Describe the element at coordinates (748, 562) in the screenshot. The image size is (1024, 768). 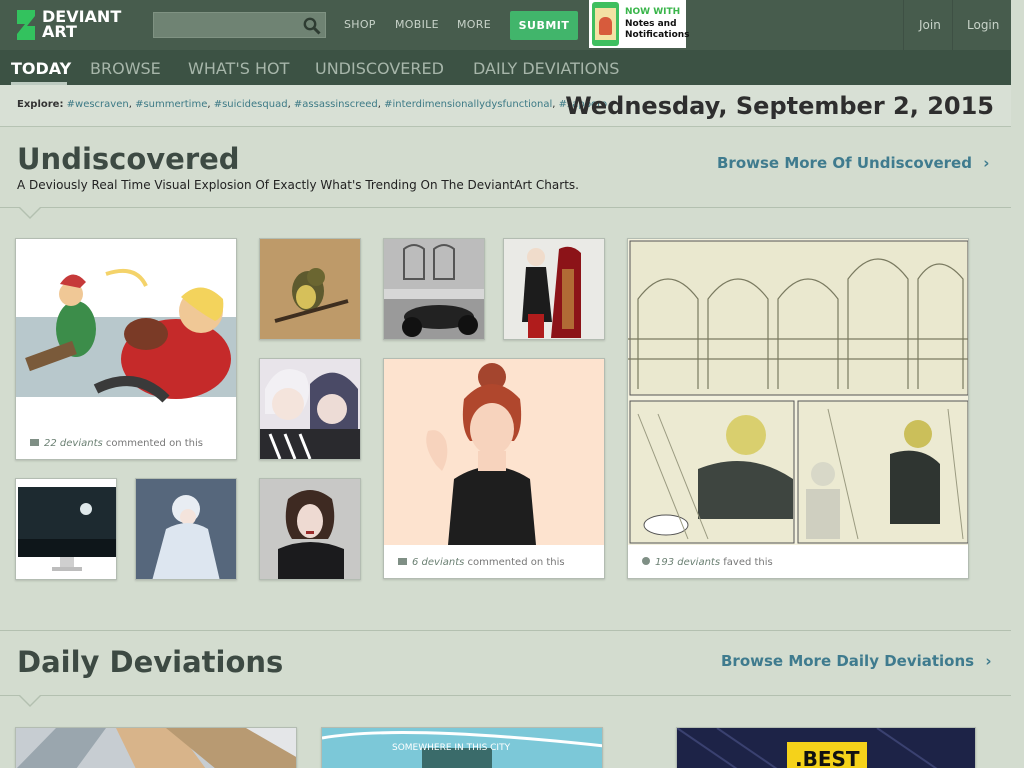
I see `card-action: faved this` at that location.